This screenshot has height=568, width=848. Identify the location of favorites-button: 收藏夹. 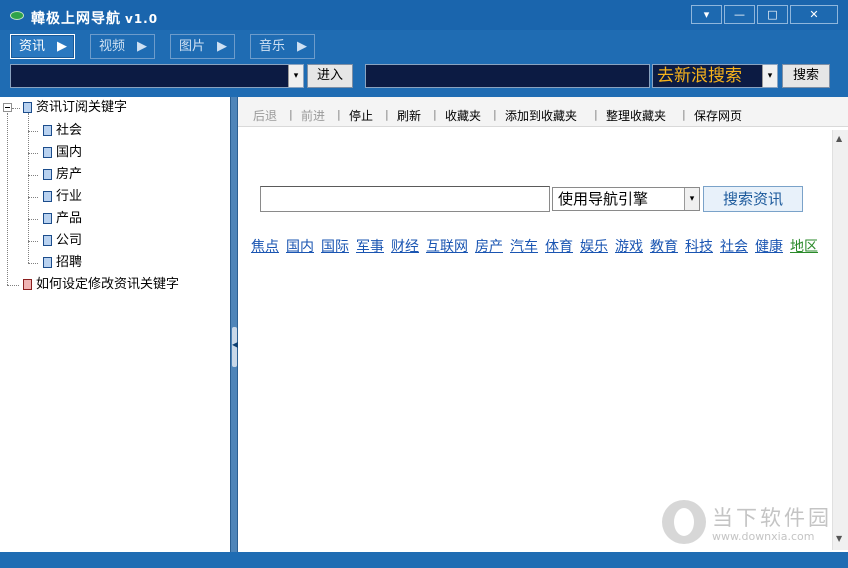
(463, 115).